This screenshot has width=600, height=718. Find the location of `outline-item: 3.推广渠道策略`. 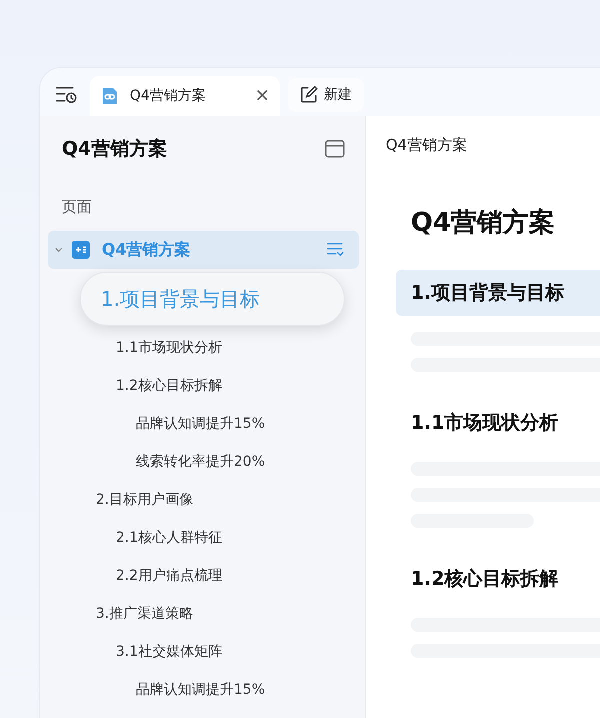

outline-item: 3.推广渠道策略 is located at coordinates (202, 614).